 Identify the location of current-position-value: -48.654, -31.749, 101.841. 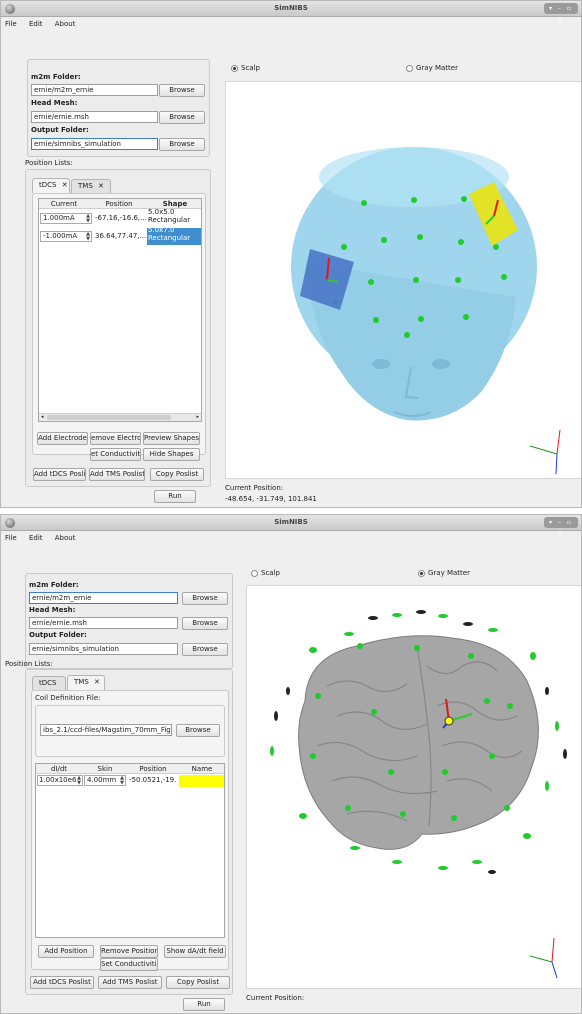
(271, 499).